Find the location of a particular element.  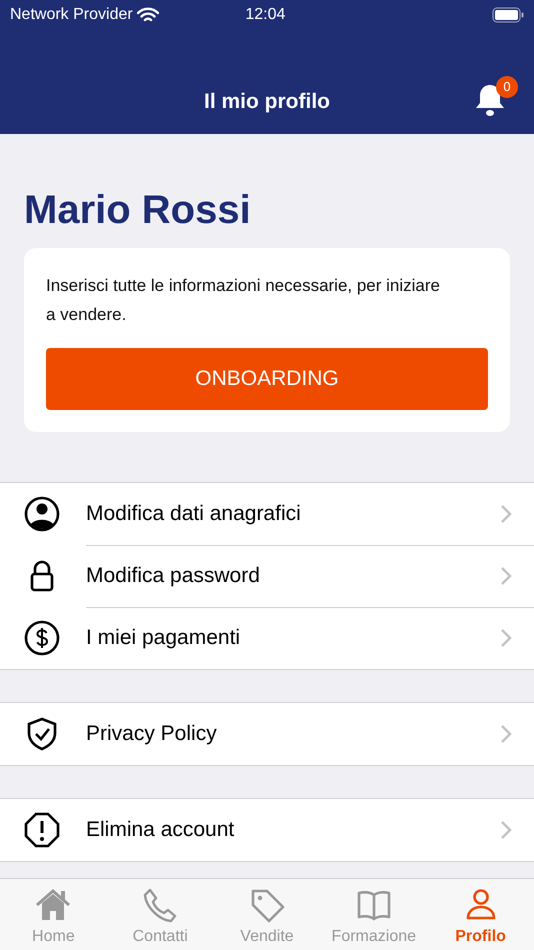

menu-item: I miei pagamenti is located at coordinates (267, 637).